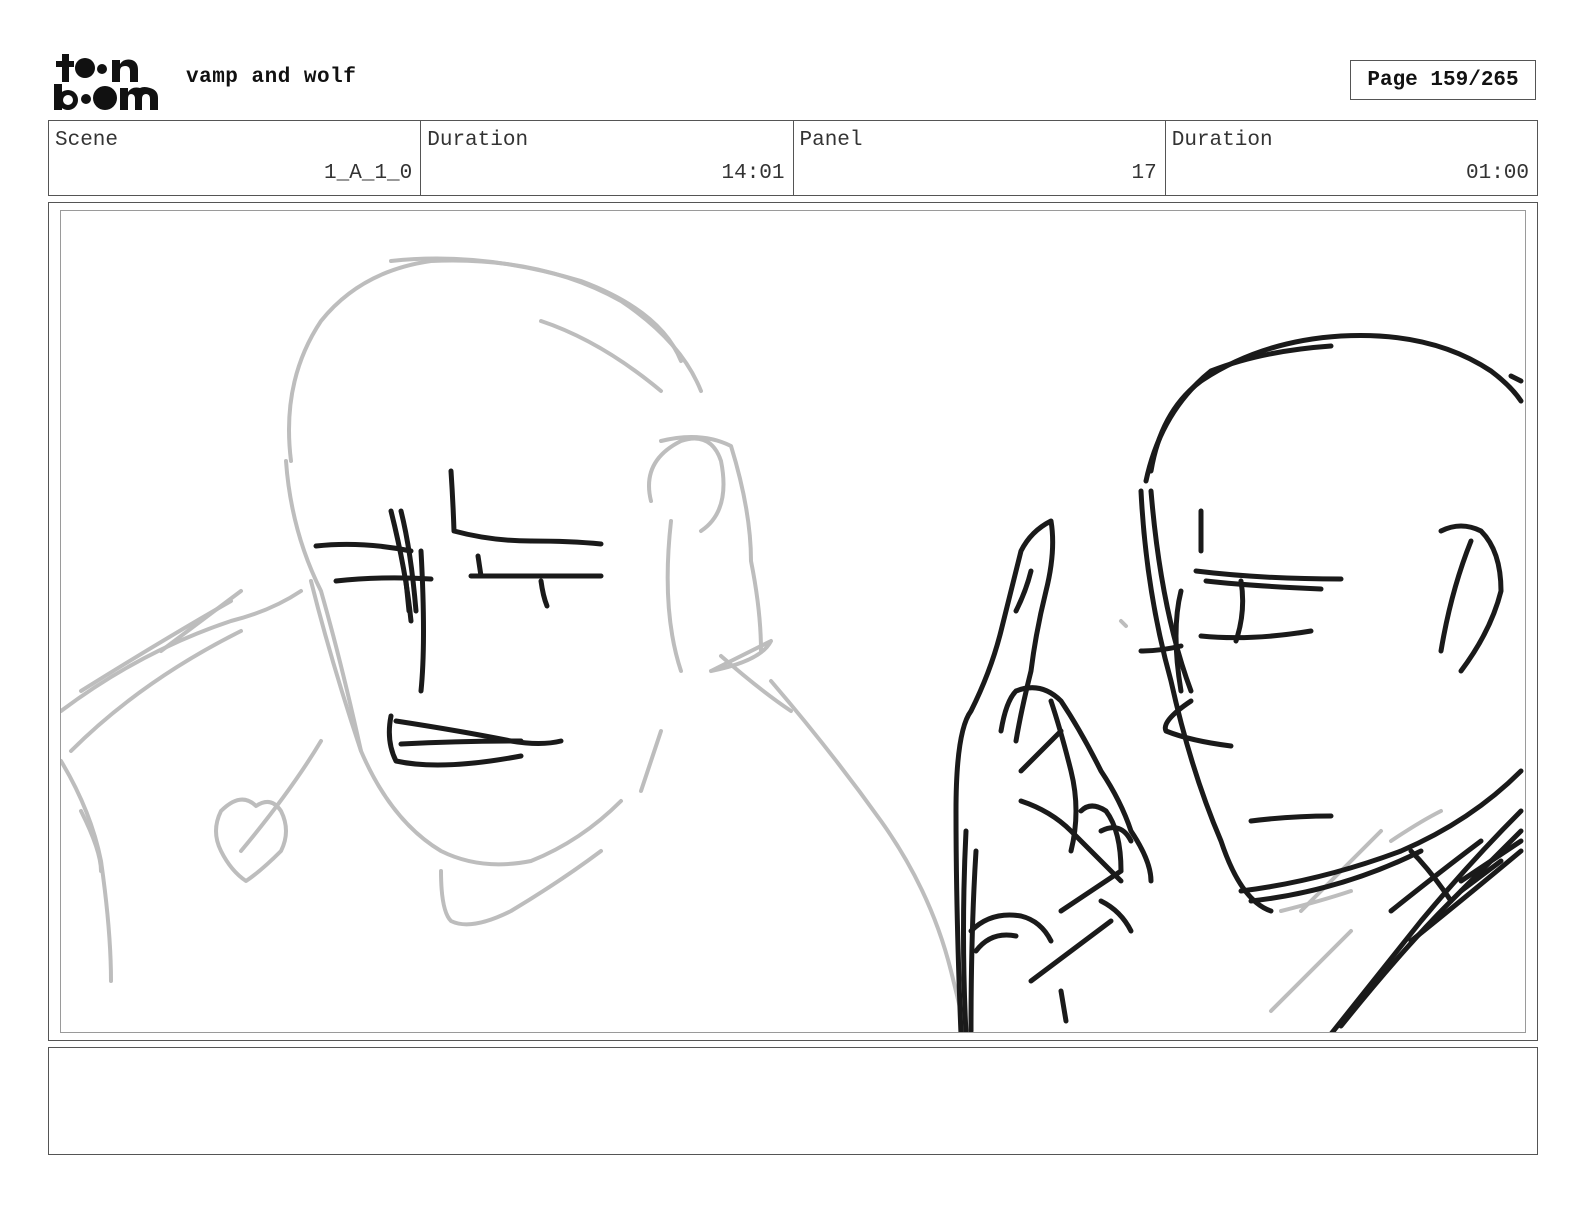 This screenshot has height=1224, width=1584. I want to click on panel-label: Panel, so click(831, 140).